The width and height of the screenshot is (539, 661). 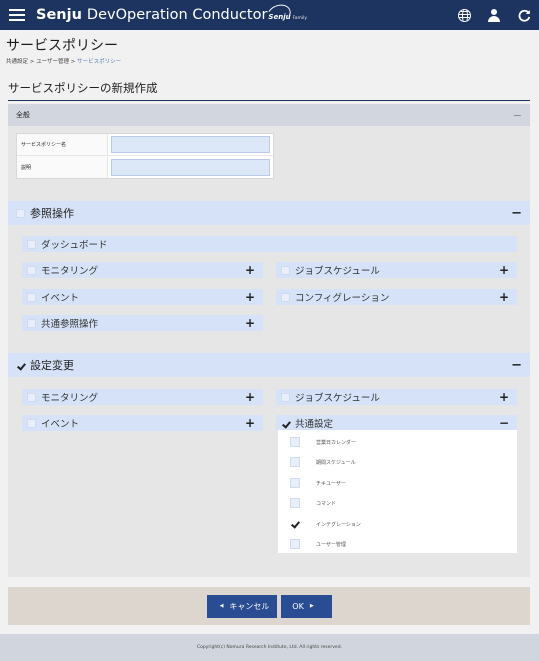 I want to click on general-form: サービスポリシー名 説明, so click(x=145, y=156).